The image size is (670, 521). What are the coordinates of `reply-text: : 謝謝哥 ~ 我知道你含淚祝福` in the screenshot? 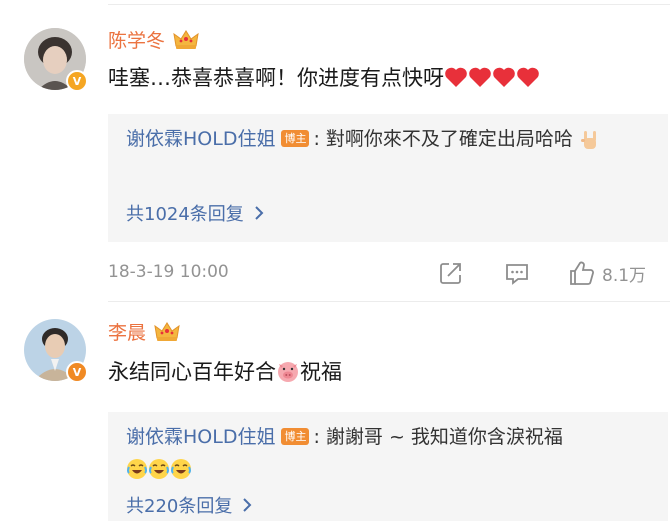 It's located at (438, 437).